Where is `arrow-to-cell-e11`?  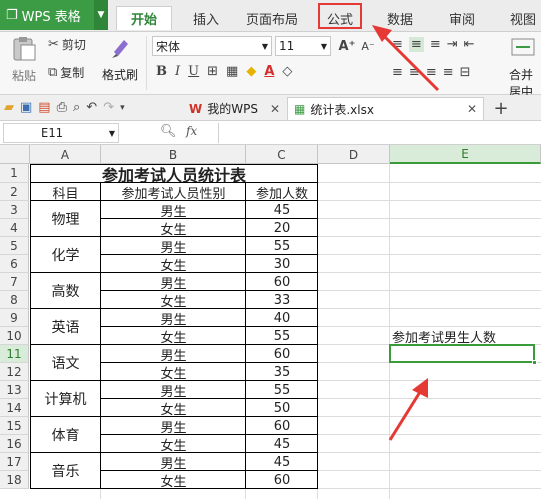
arrow-to-cell-e11 is located at coordinates (408, 409).